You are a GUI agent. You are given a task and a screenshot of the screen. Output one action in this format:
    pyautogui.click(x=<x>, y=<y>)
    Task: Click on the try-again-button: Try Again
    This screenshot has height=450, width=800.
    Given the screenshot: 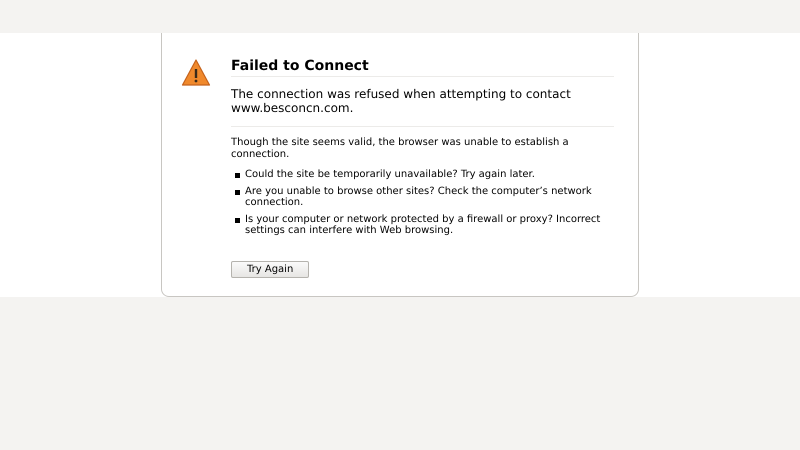 What is the action you would take?
    pyautogui.click(x=270, y=269)
    